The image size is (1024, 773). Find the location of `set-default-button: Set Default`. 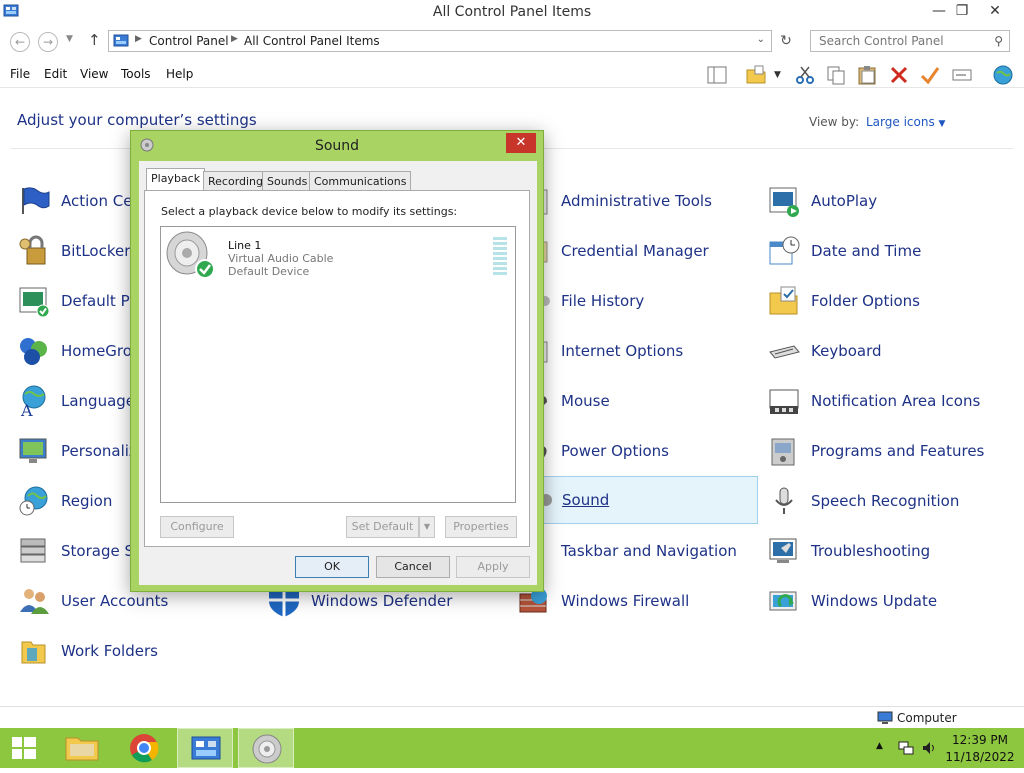

set-default-button: Set Default is located at coordinates (382, 527).